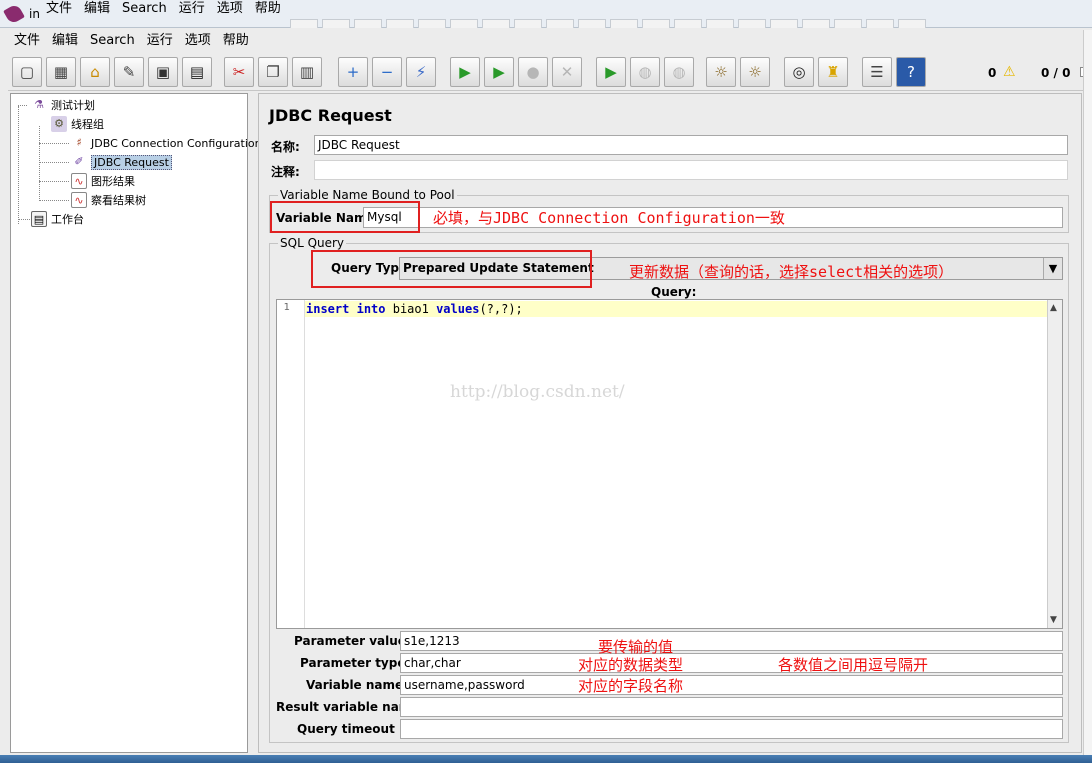  I want to click on warning-count: 0, so click(992, 73).